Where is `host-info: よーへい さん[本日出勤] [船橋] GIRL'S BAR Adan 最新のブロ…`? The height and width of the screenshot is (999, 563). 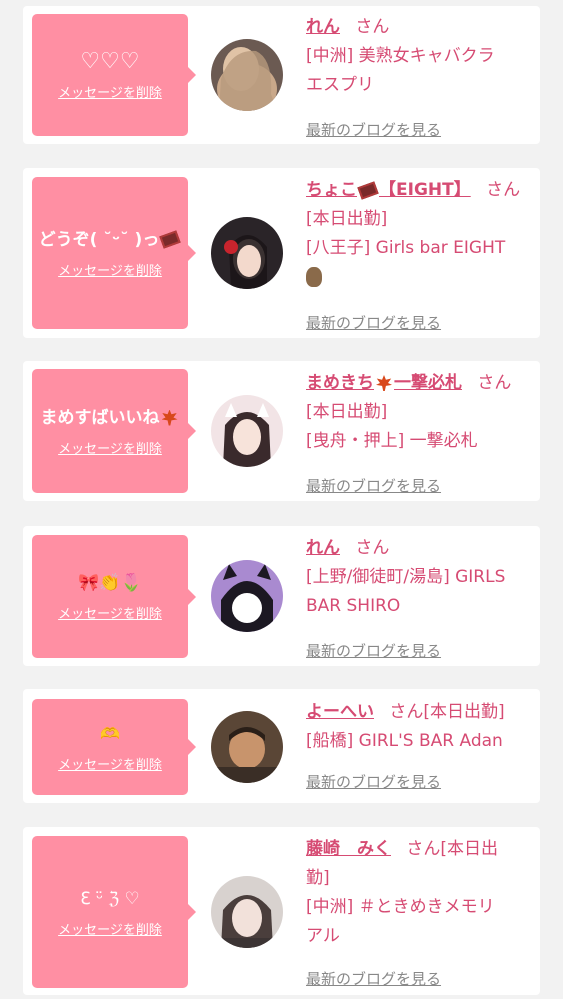 host-info: よーへい さん[本日出勤] [船橋] GIRL'S BAR Adan 最新のブロ… is located at coordinates (421, 744).